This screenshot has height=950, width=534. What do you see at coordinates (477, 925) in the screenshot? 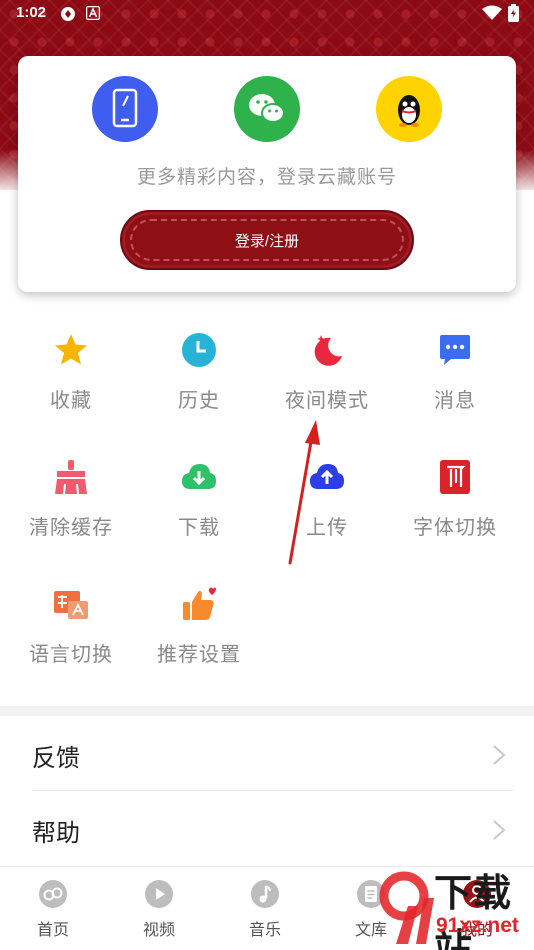
I see `watermark-domain: 91xz.net` at bounding box center [477, 925].